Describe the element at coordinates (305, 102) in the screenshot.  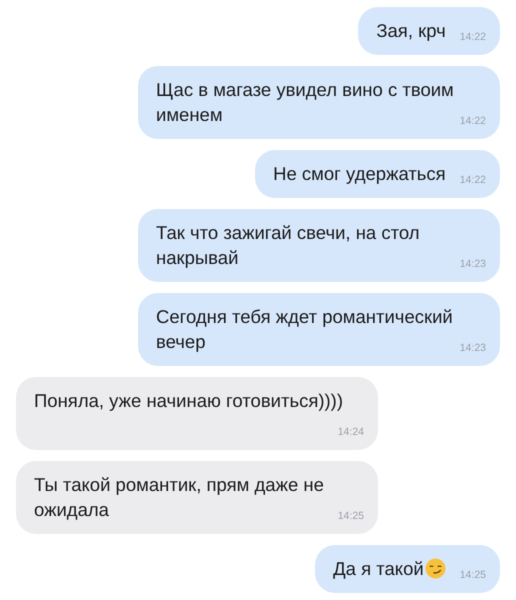
I see `message-text: Щас в магазе увидел вино с твоим именем` at that location.